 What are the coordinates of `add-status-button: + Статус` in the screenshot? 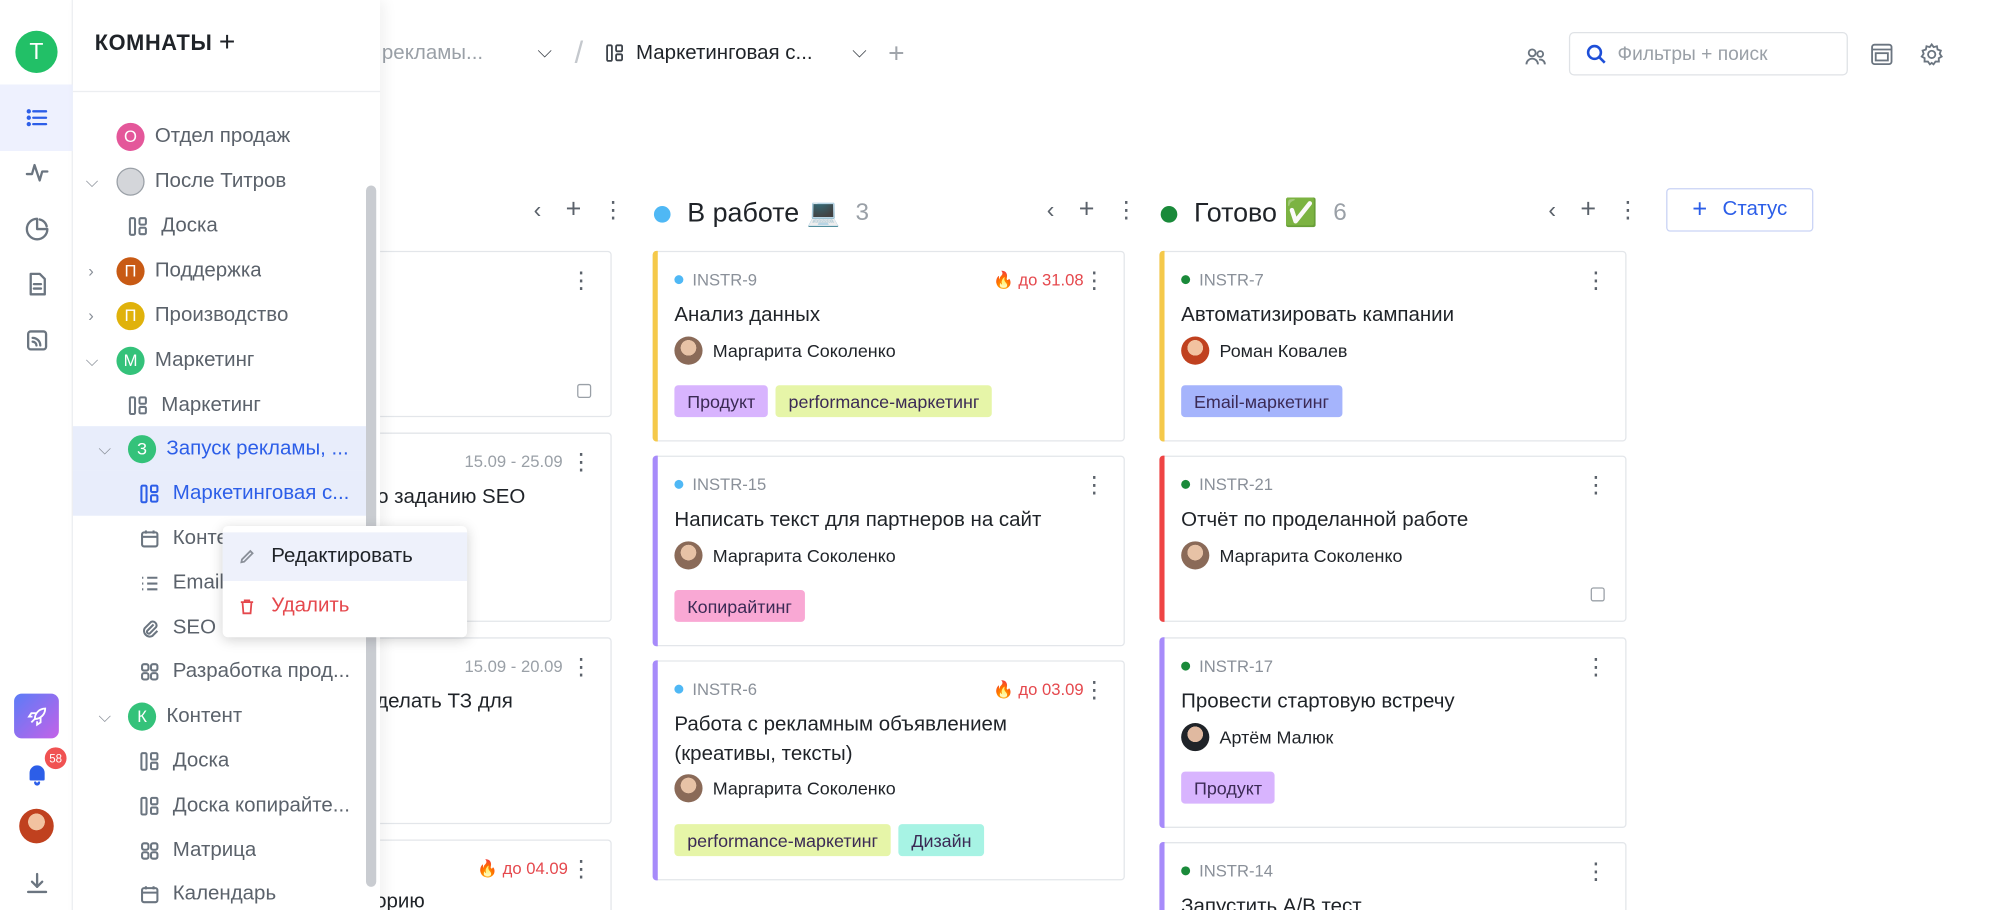 It's located at (1740, 210).